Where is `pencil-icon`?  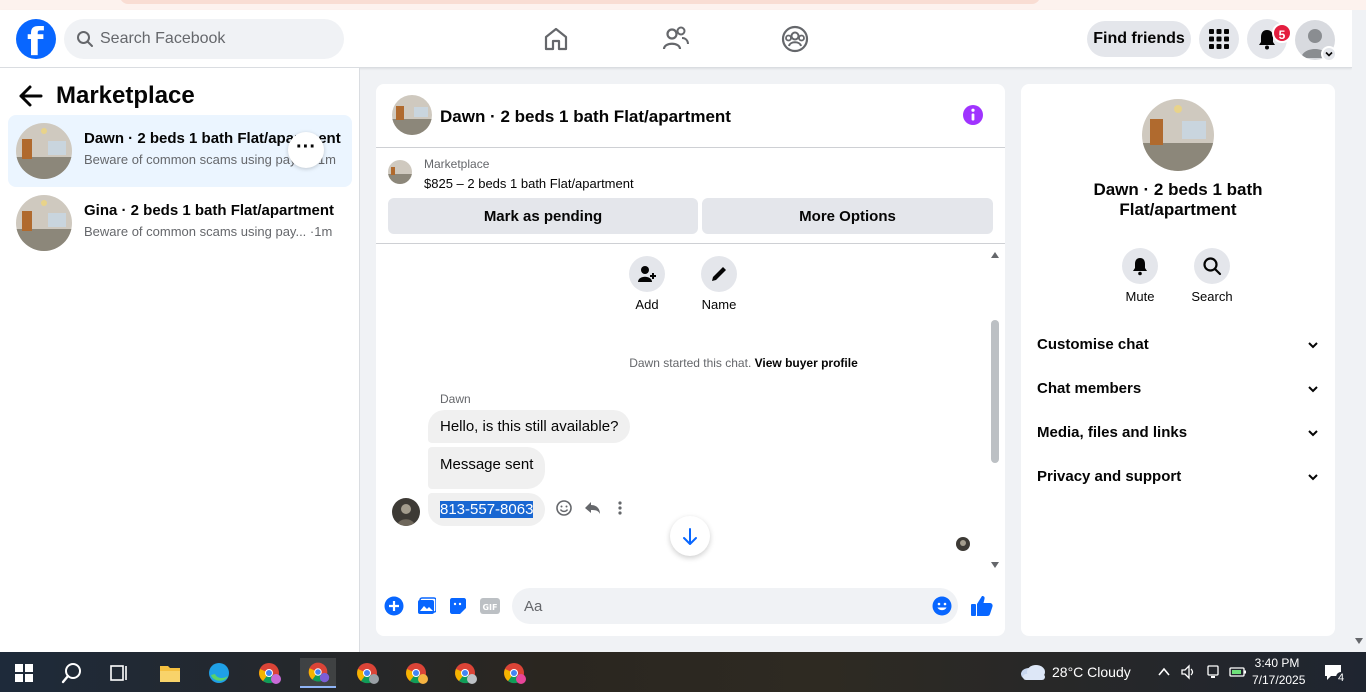 pencil-icon is located at coordinates (719, 274).